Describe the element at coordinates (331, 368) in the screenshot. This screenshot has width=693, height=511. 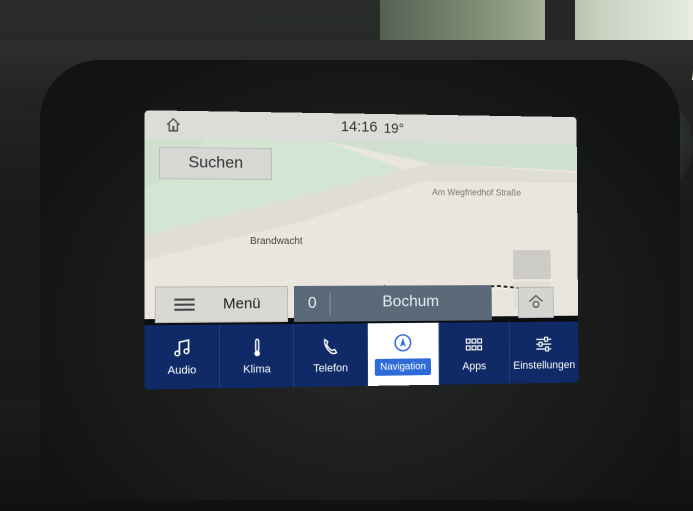
I see `nav-label: Telefon` at that location.